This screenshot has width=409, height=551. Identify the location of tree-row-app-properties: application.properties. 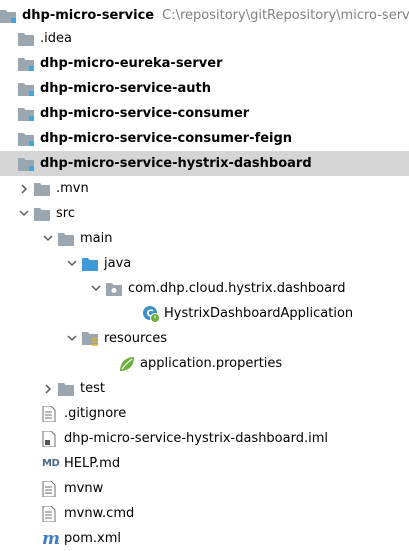
(204, 363).